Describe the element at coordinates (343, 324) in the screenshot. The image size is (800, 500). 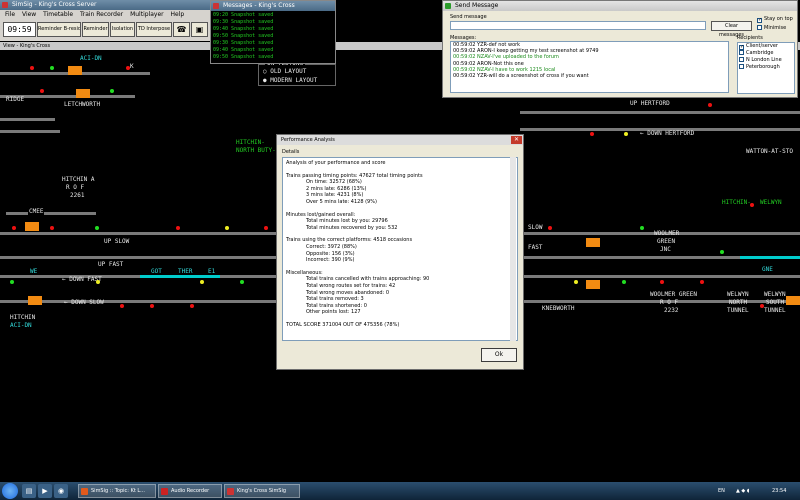
I see `total-score: TOTAL SCORE 371004 OUT OF 475356 (78%)` at that location.